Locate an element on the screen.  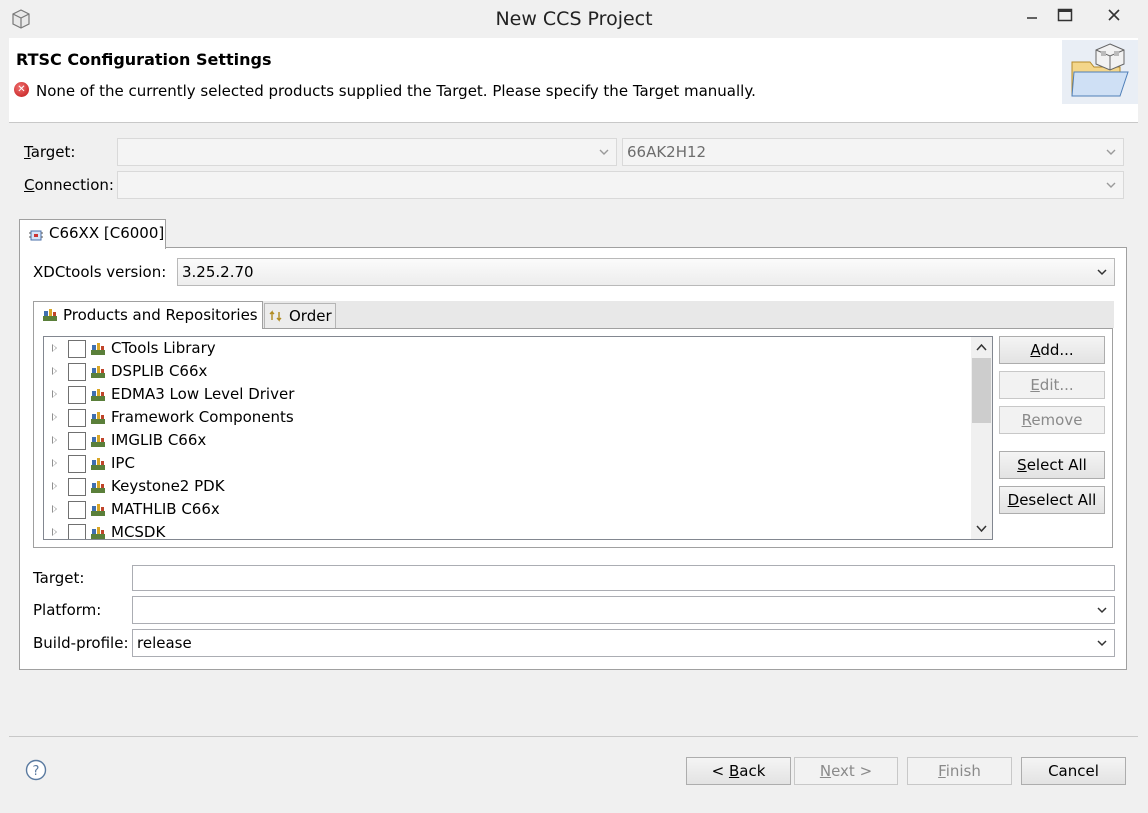
tab-products-repositories: Products and Repositories is located at coordinates (148, 315).